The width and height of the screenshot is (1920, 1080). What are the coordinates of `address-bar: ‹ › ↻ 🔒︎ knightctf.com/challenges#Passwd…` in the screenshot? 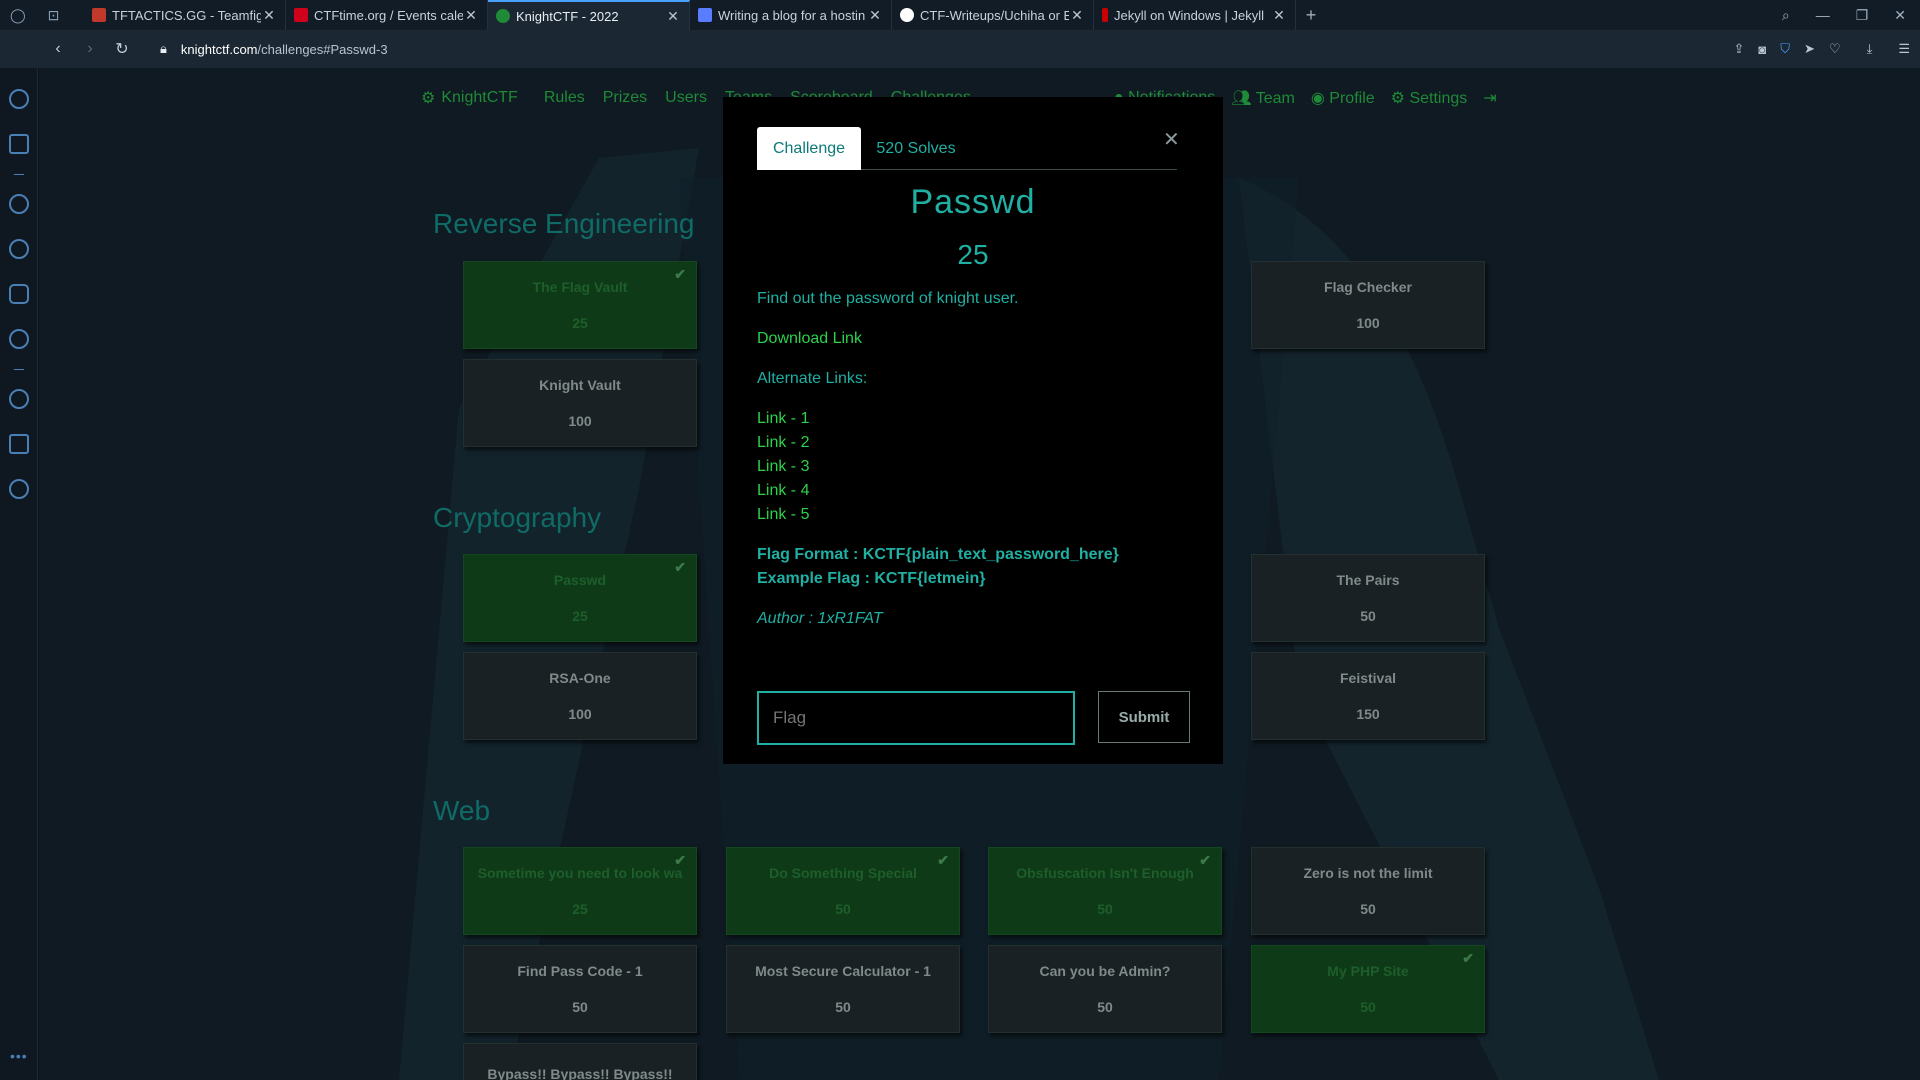 It's located at (960, 49).